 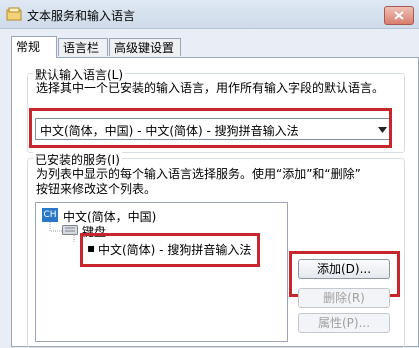 I want to click on title-bar: 文本服务和输入语言, so click(x=209, y=14).